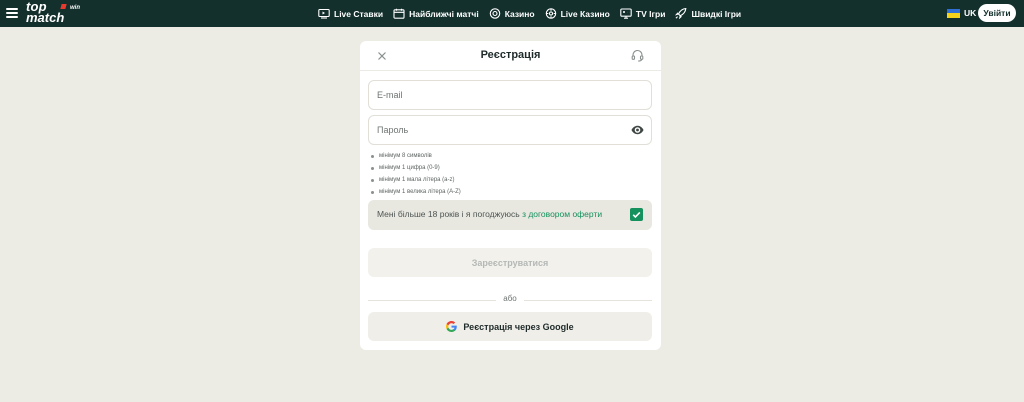  I want to click on modal-header: Реєстрація, so click(510, 56).